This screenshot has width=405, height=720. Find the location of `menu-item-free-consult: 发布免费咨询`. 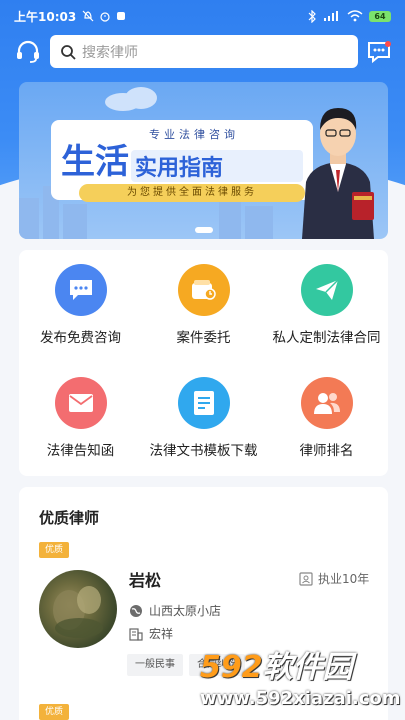

menu-item-free-consult: 发布免费咨询 is located at coordinates (80, 306).